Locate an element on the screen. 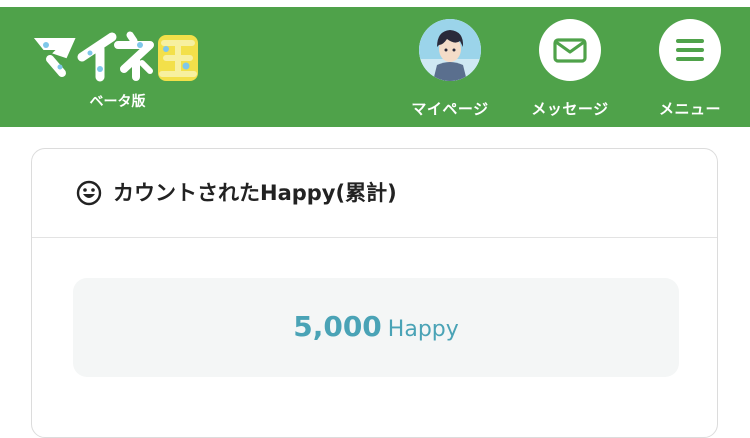 This screenshot has width=750, height=438. logo-mark is located at coordinates (115, 56).